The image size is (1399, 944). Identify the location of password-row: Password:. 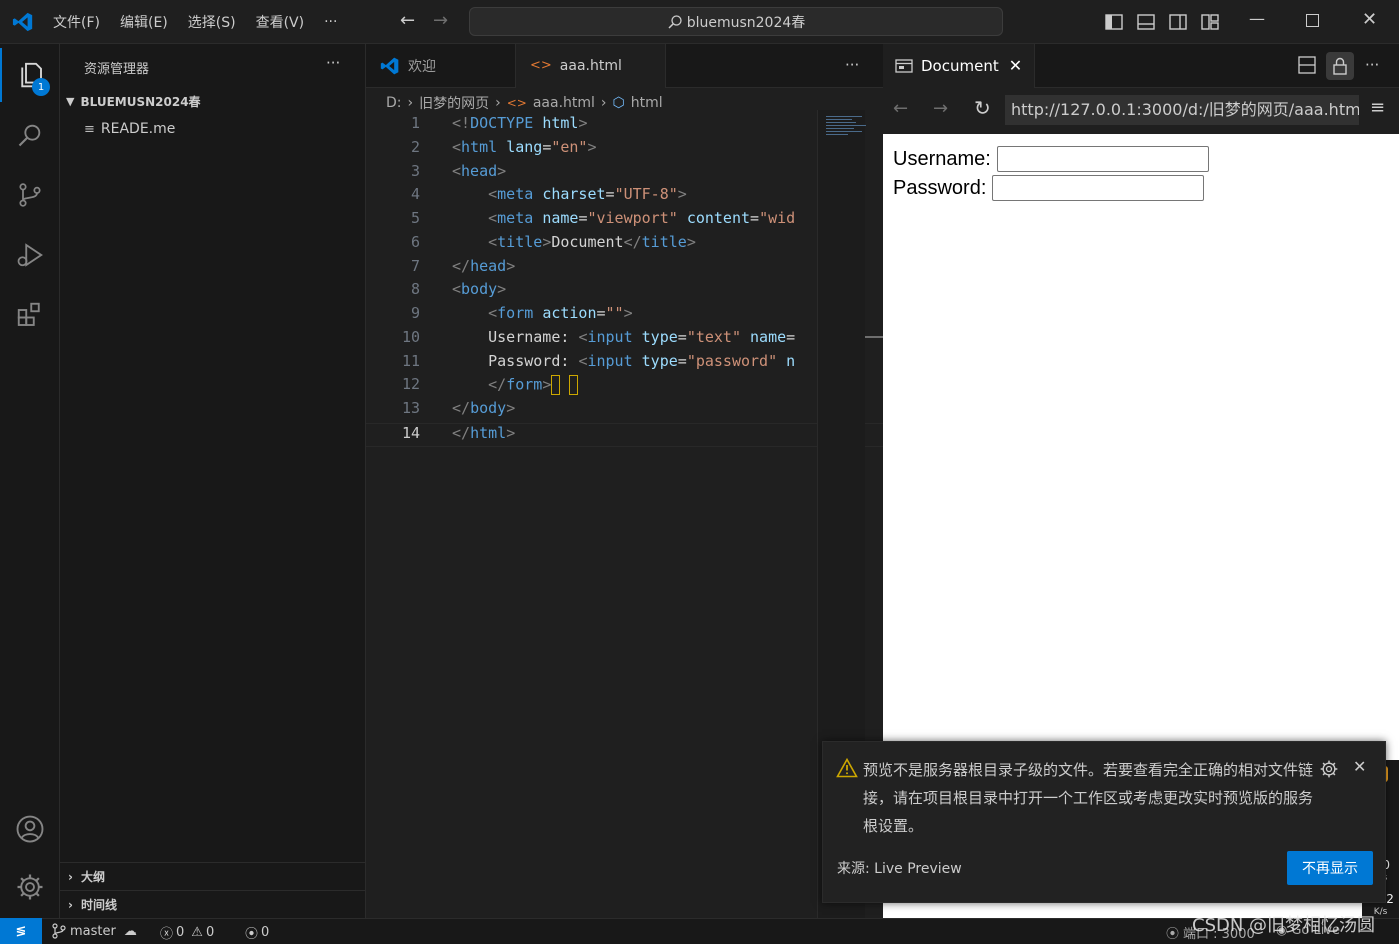
(1049, 188).